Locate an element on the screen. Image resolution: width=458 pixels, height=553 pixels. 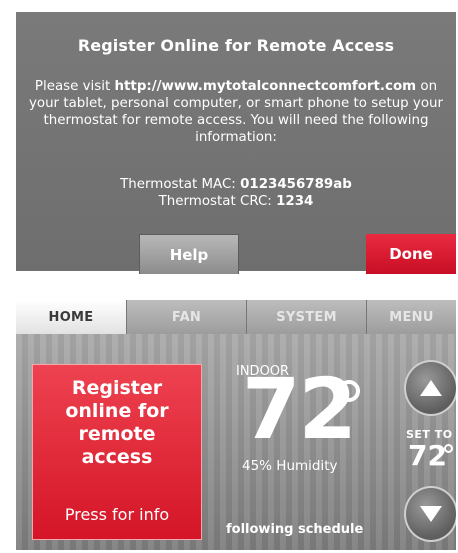
register-message: Register online for remote access is located at coordinates (117, 422).